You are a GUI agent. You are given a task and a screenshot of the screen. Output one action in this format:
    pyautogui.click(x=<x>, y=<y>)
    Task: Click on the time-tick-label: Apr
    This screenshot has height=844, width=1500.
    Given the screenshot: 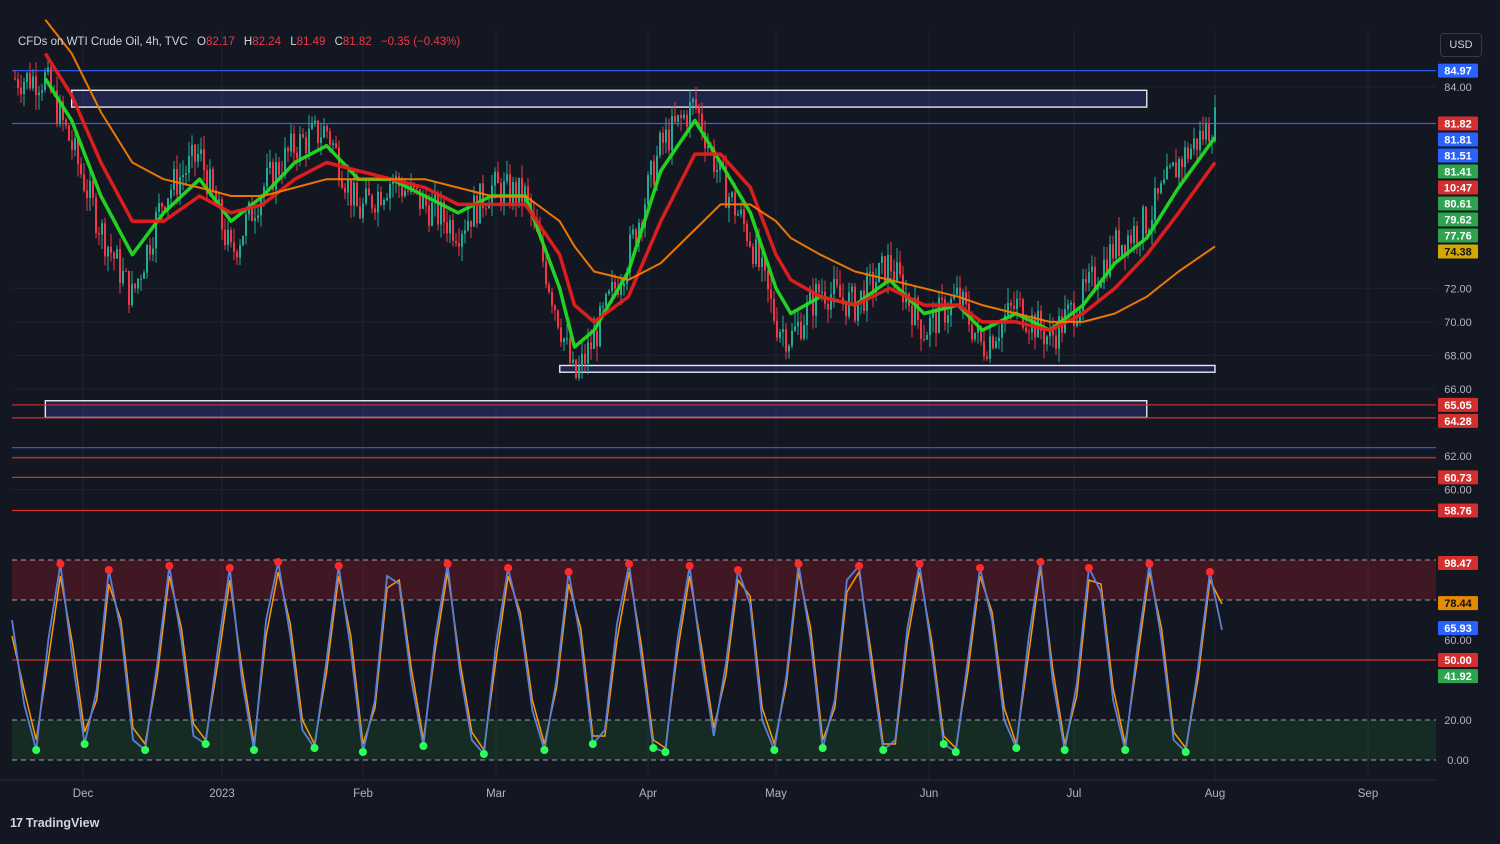 What is the action you would take?
    pyautogui.click(x=648, y=794)
    